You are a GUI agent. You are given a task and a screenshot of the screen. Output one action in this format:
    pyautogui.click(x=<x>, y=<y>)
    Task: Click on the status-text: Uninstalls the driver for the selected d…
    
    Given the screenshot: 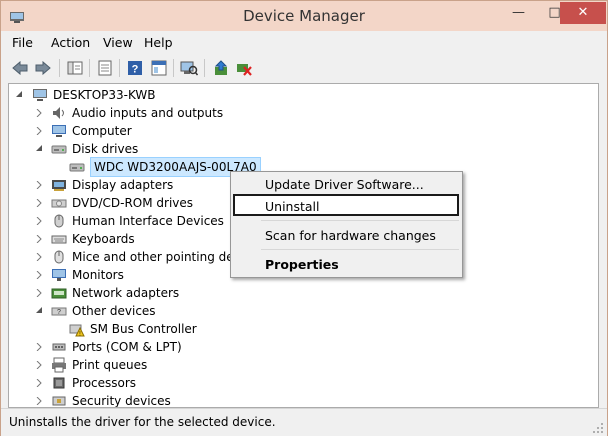 What is the action you would take?
    pyautogui.click(x=142, y=422)
    